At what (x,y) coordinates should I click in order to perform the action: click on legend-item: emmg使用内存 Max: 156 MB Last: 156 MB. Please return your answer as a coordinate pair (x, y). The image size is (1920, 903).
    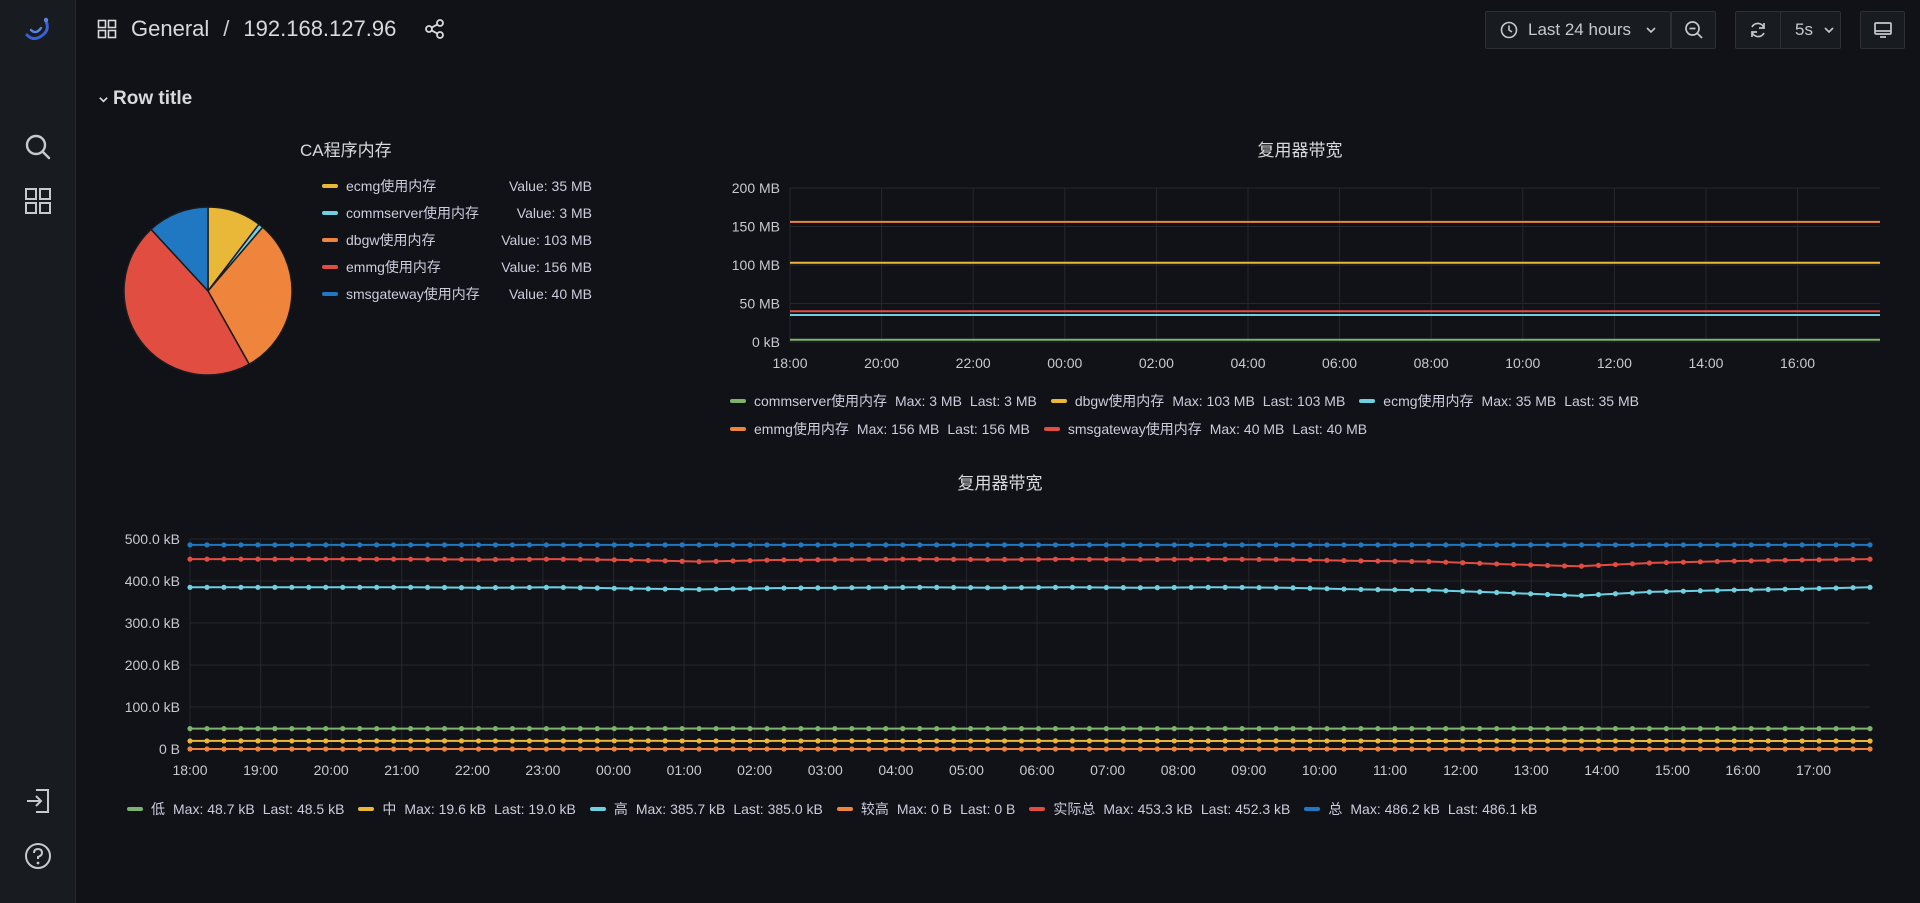
    Looking at the image, I should click on (880, 429).